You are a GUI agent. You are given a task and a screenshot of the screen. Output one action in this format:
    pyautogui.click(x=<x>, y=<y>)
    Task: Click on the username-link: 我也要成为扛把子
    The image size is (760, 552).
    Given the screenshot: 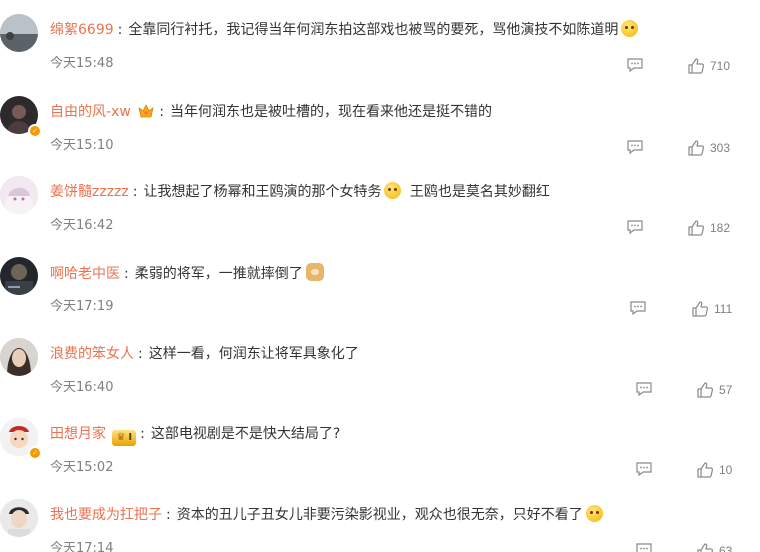 What is the action you would take?
    pyautogui.click(x=106, y=515)
    